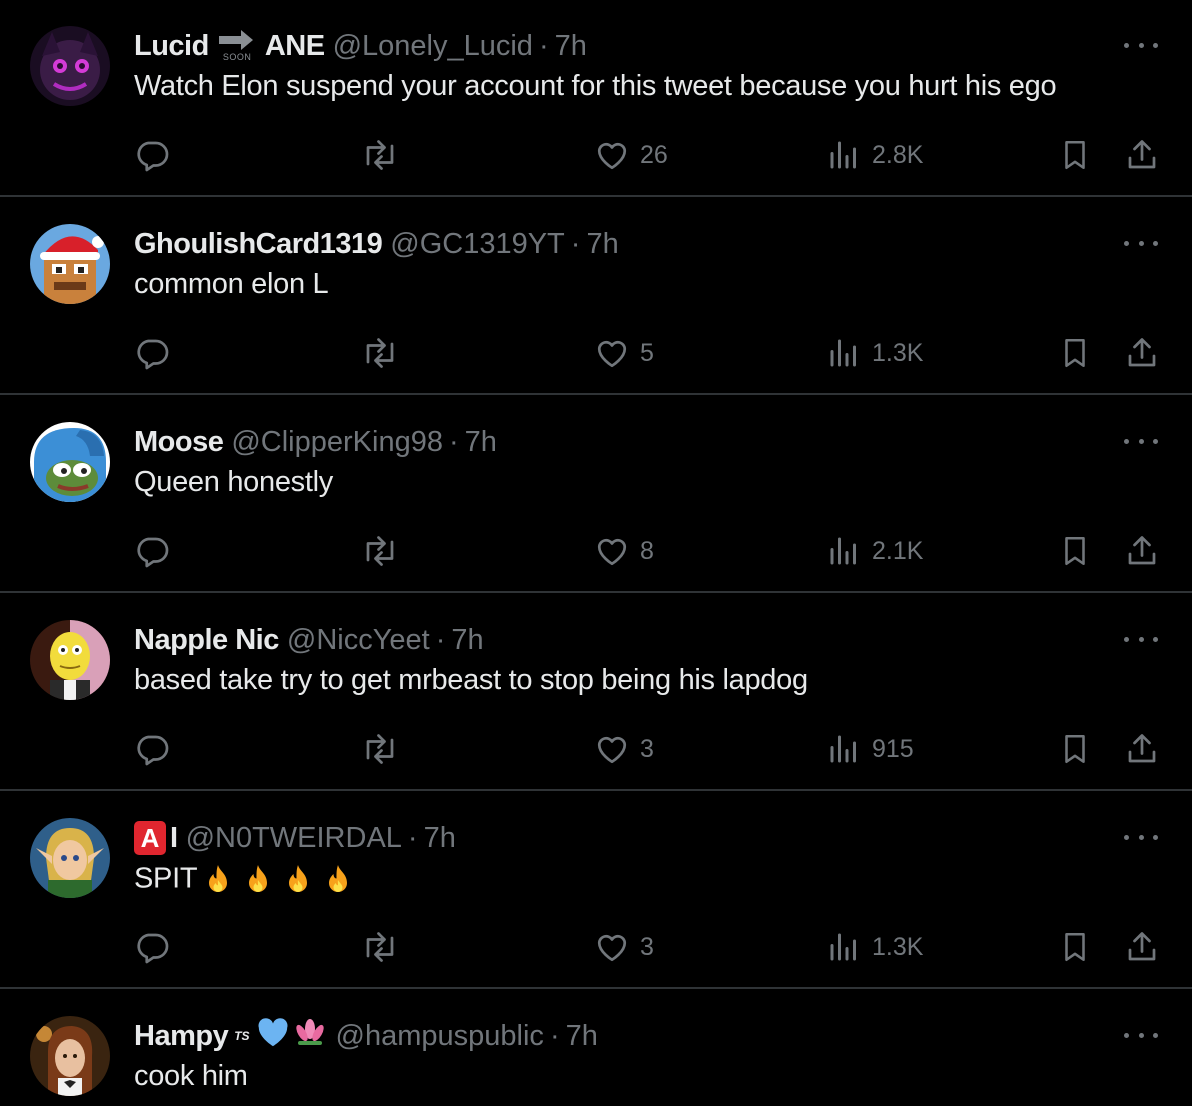 The image size is (1192, 1106). Describe the element at coordinates (294, 838) in the screenshot. I see `user-handle: @N0TWEIRDAL` at that location.